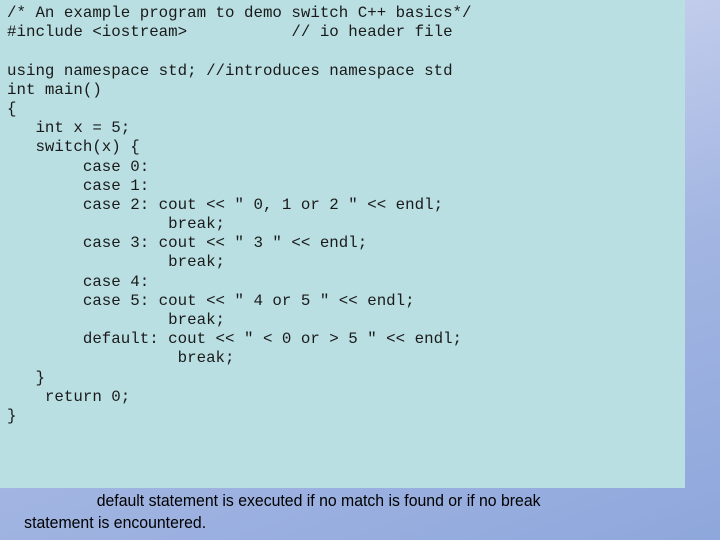 The image size is (720, 540). I want to click on code-line: case 0:, so click(78, 166).